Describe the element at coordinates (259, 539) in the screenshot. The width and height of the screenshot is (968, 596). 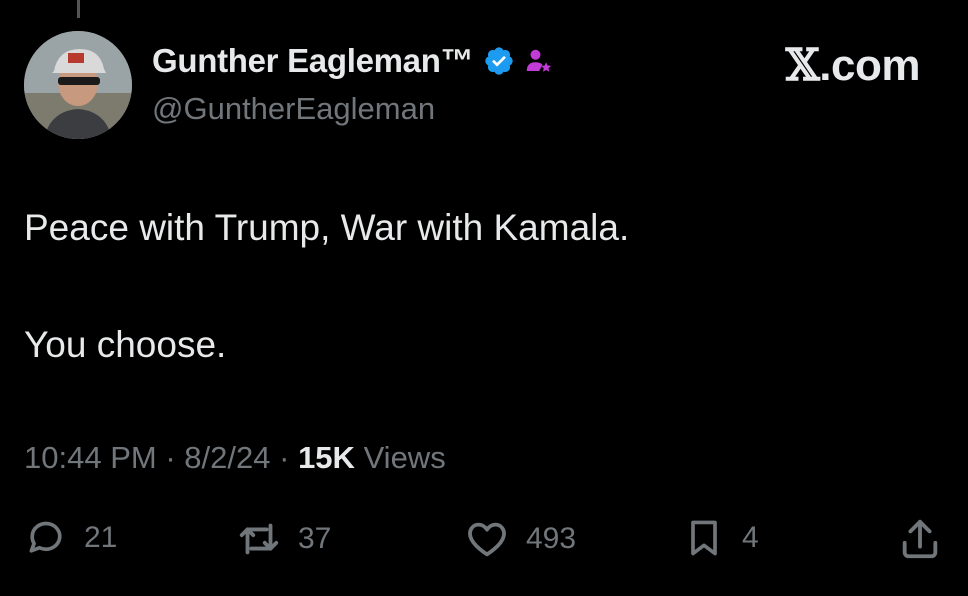
I see `repost-icon` at that location.